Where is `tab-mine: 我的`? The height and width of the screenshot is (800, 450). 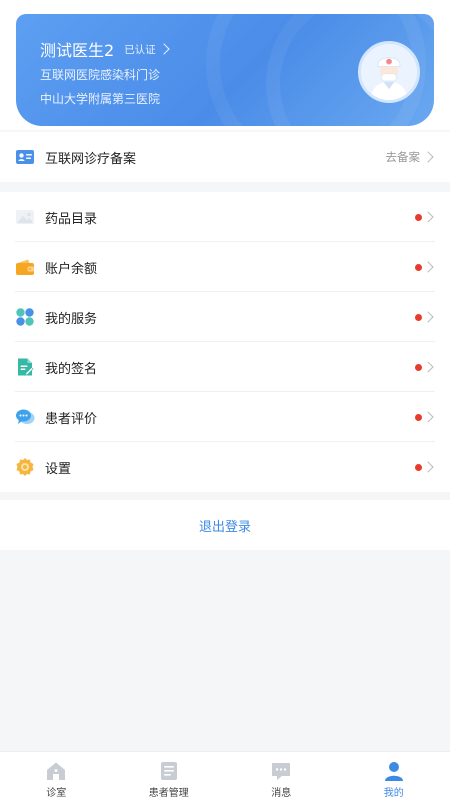 tab-mine: 我的 is located at coordinates (394, 776).